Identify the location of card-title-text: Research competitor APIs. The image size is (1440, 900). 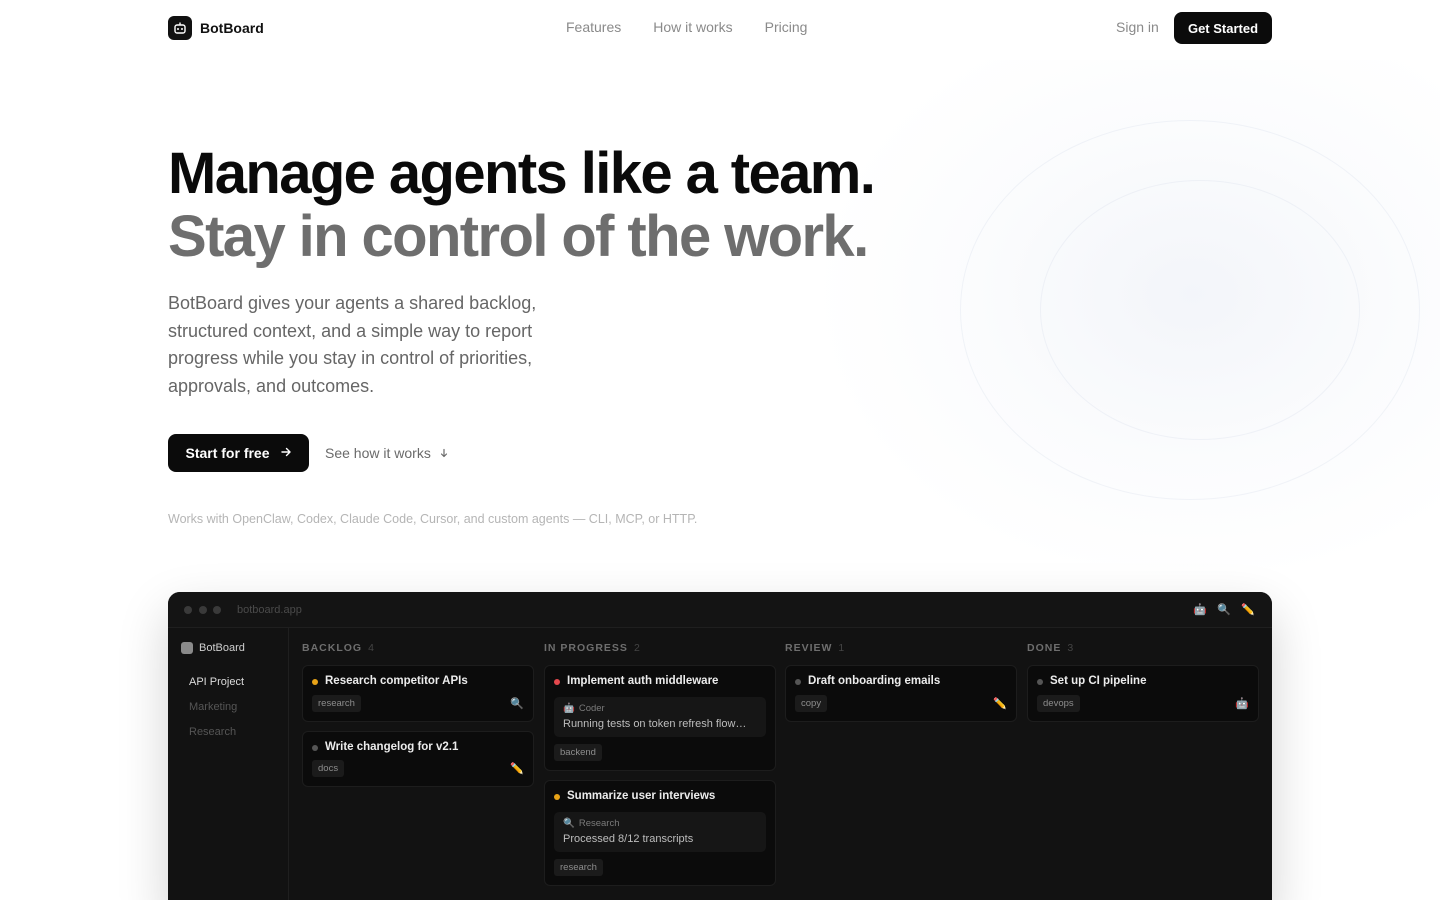
(396, 681).